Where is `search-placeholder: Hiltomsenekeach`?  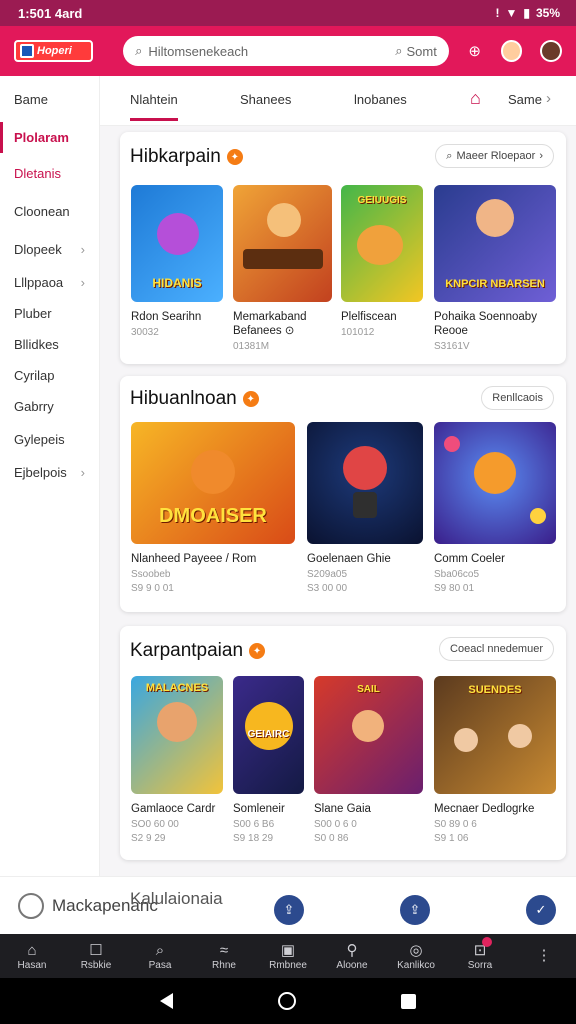
search-placeholder: Hiltomsenekeach is located at coordinates (198, 51).